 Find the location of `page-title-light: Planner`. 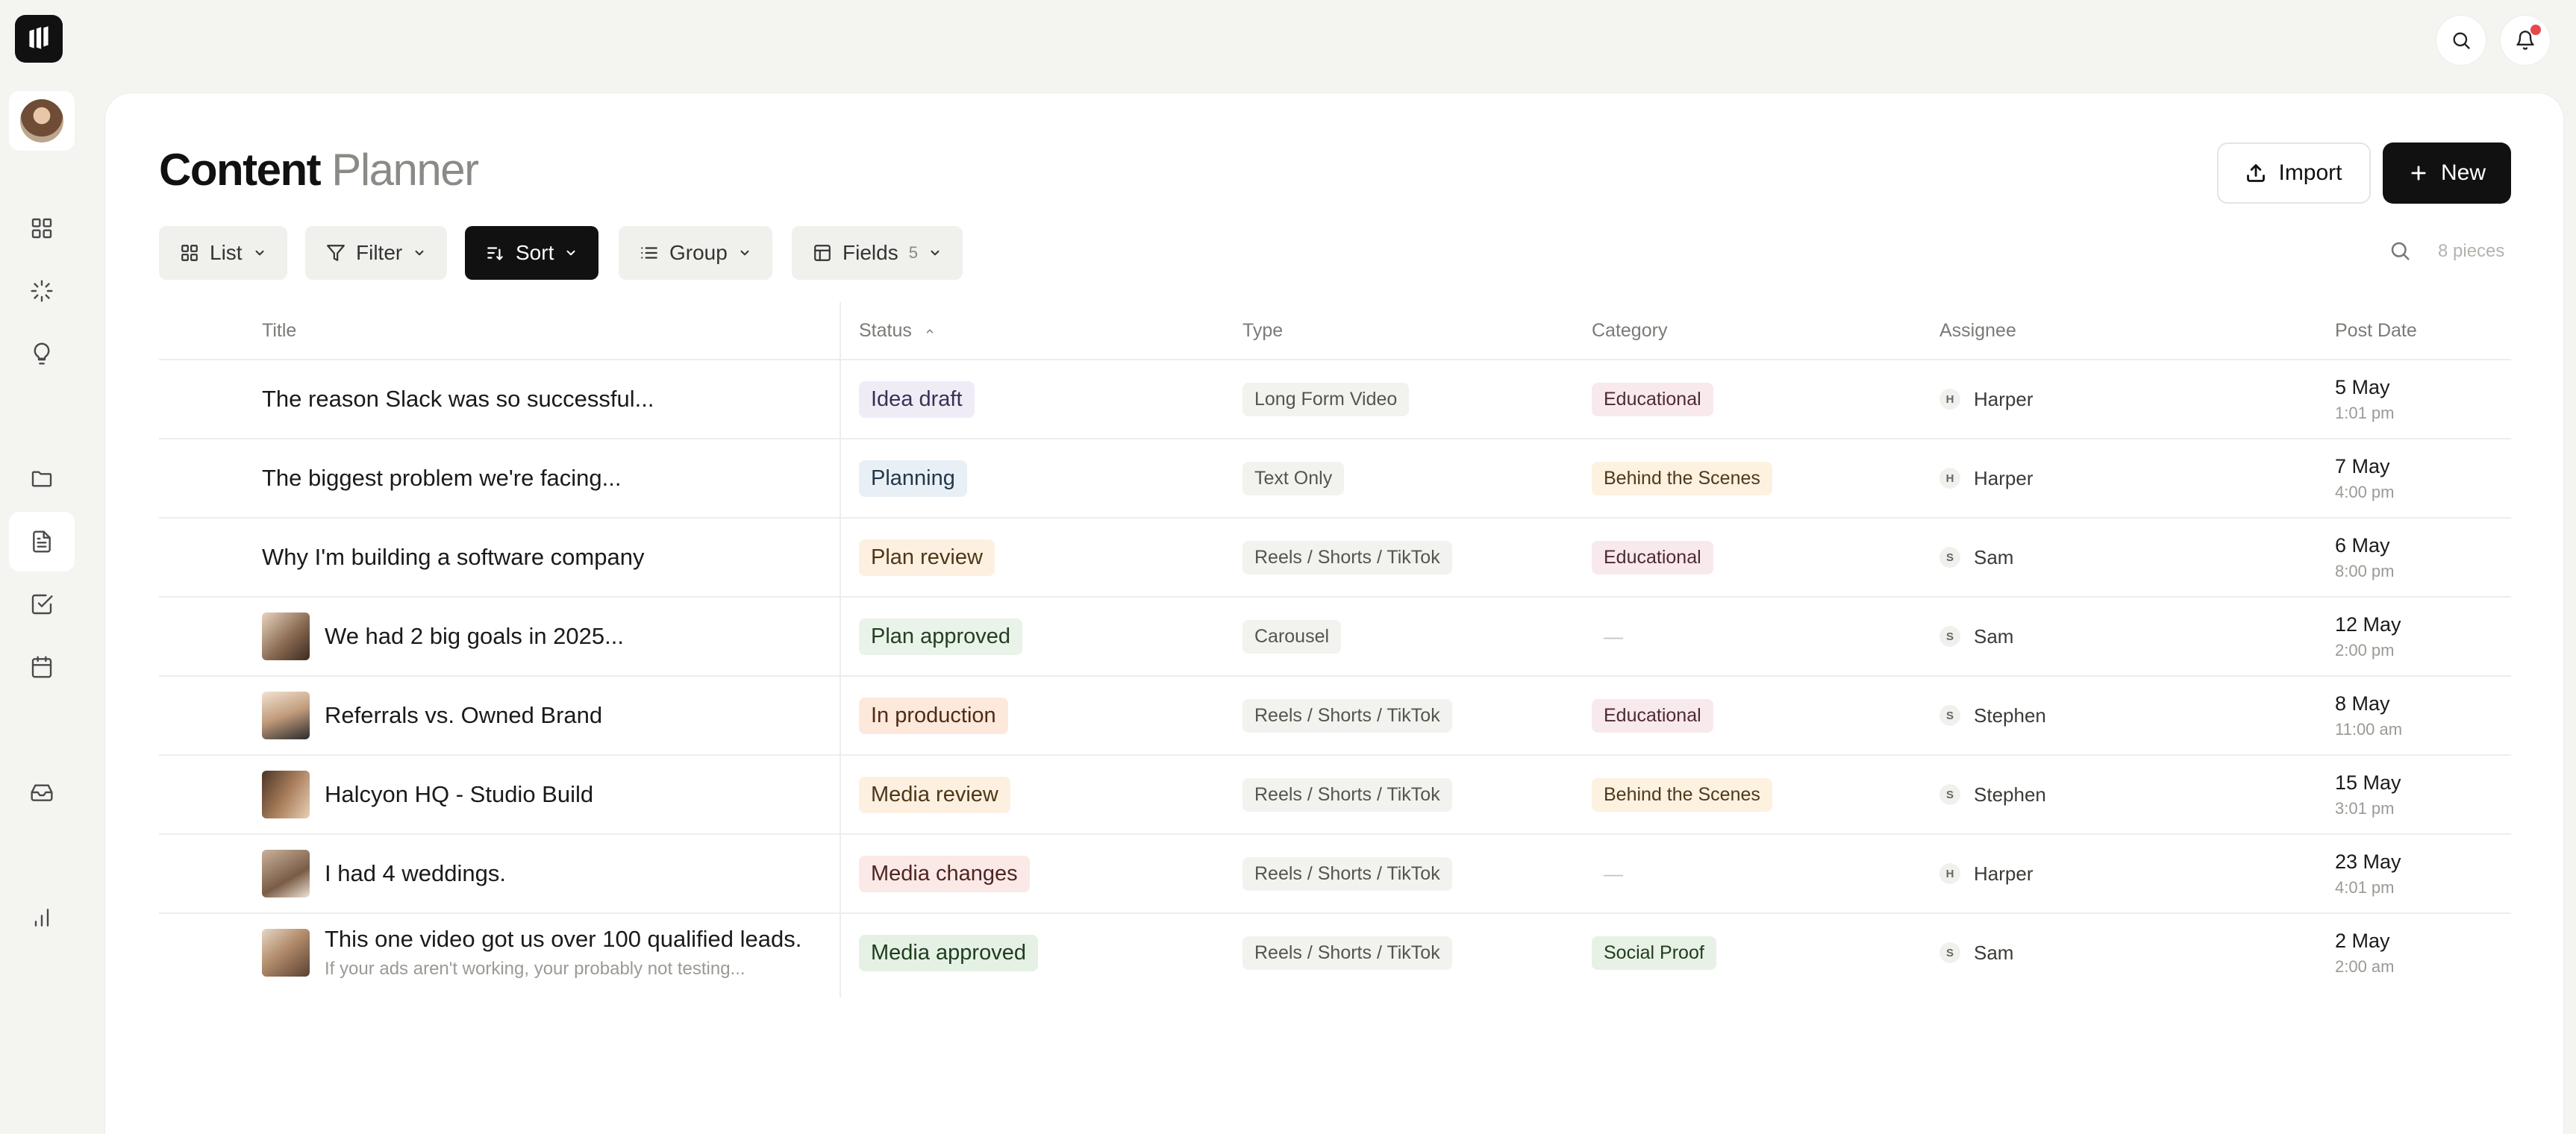

page-title-light: Planner is located at coordinates (405, 170).